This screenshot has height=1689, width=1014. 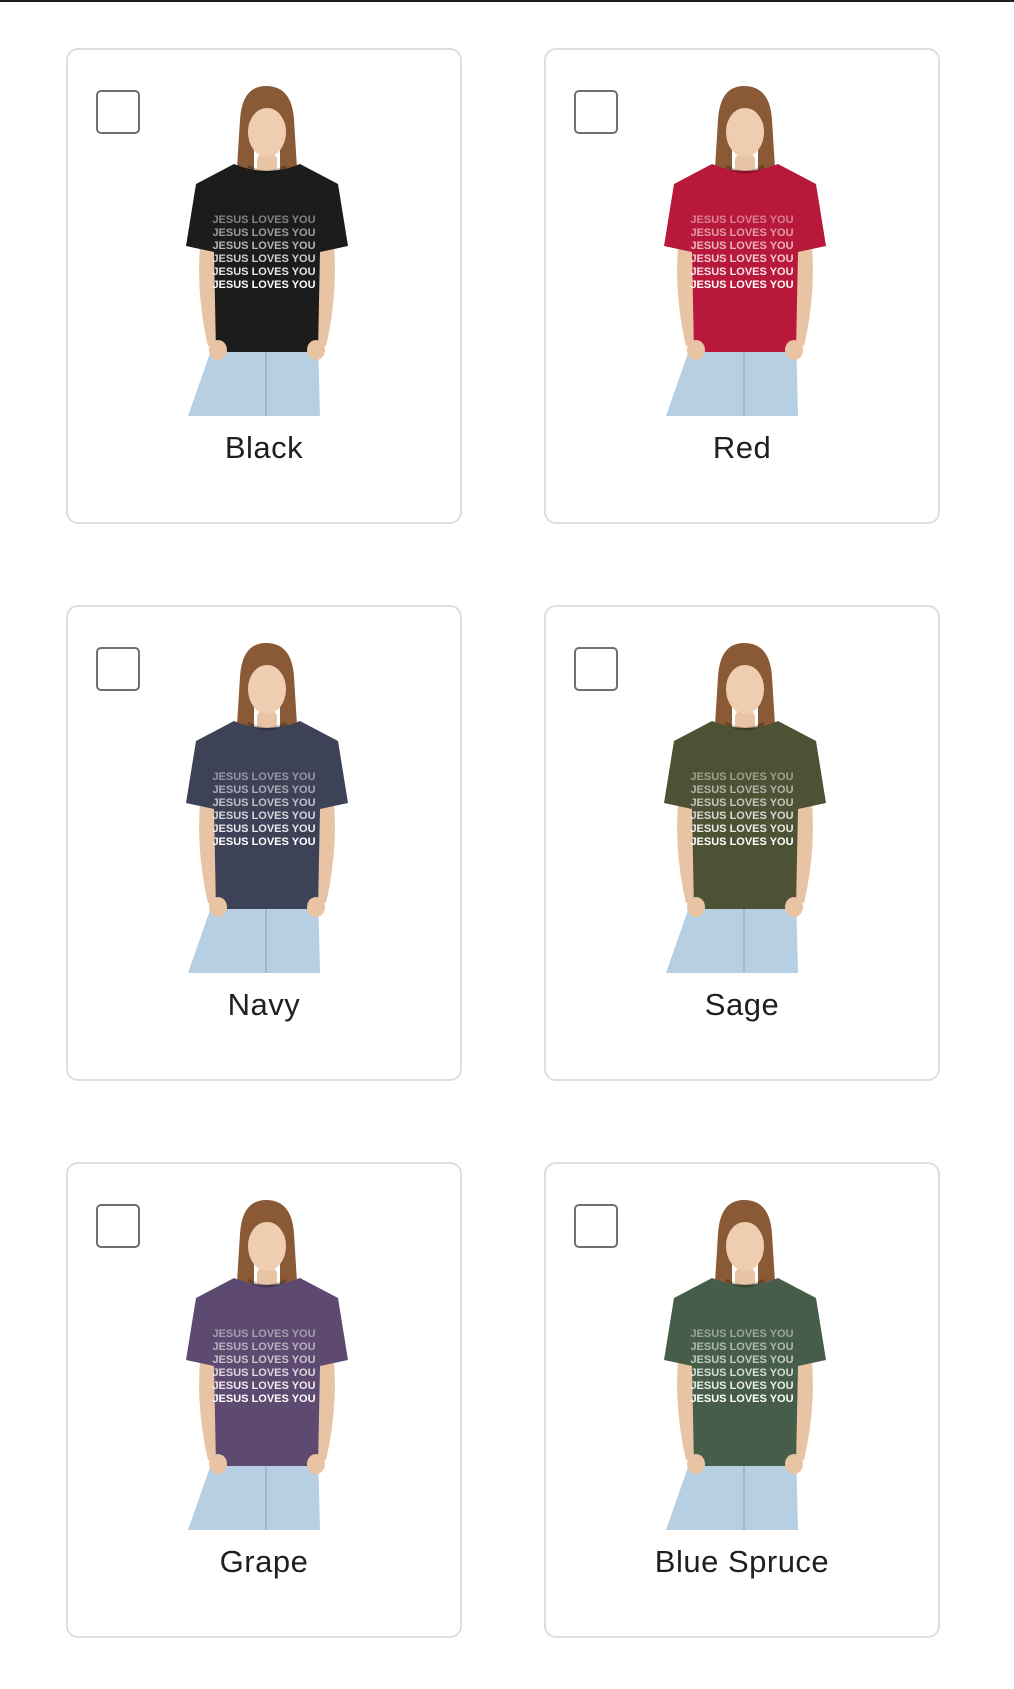 I want to click on color-label: Sage, so click(x=742, y=1004).